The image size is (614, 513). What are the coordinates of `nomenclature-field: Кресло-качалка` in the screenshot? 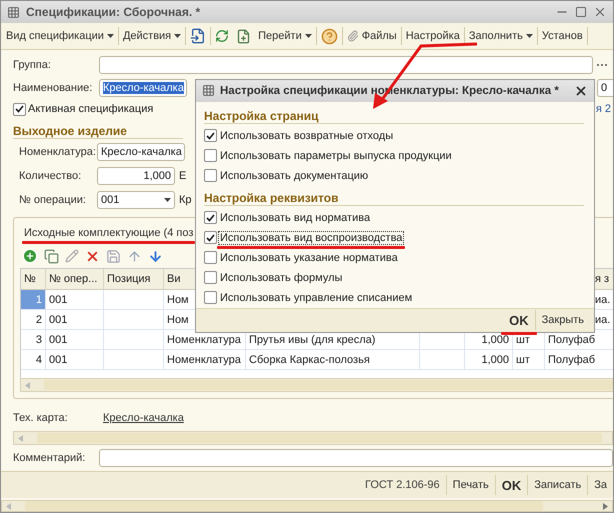 It's located at (141, 151).